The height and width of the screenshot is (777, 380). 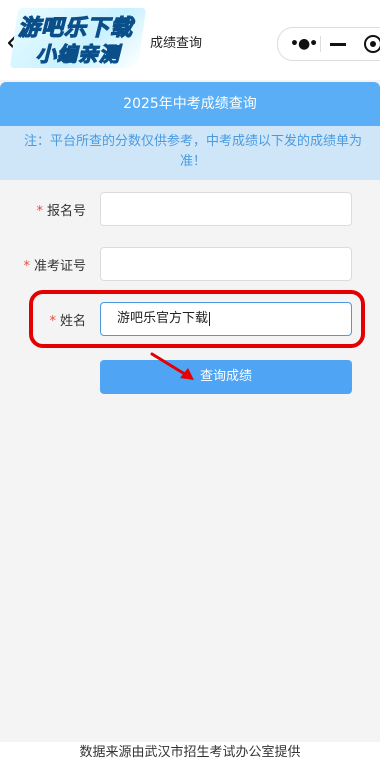 I want to click on query-banner: 2025年中考成绩查询, so click(x=190, y=104).